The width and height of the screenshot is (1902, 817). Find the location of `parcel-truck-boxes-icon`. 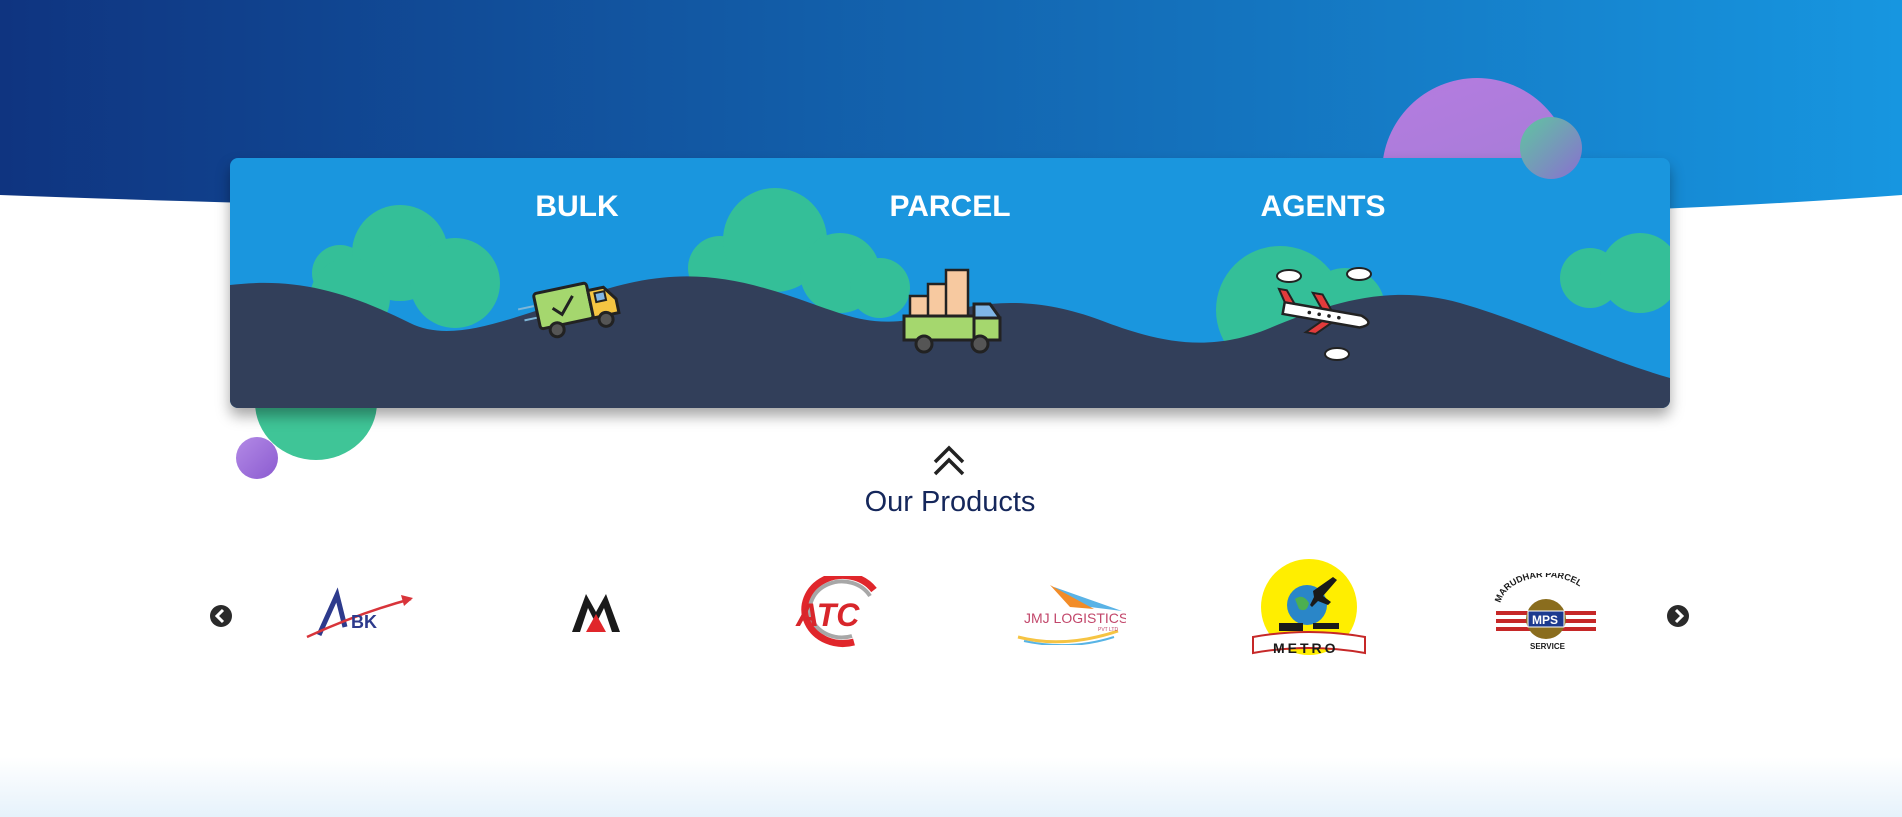

parcel-truck-boxes-icon is located at coordinates (952, 311).